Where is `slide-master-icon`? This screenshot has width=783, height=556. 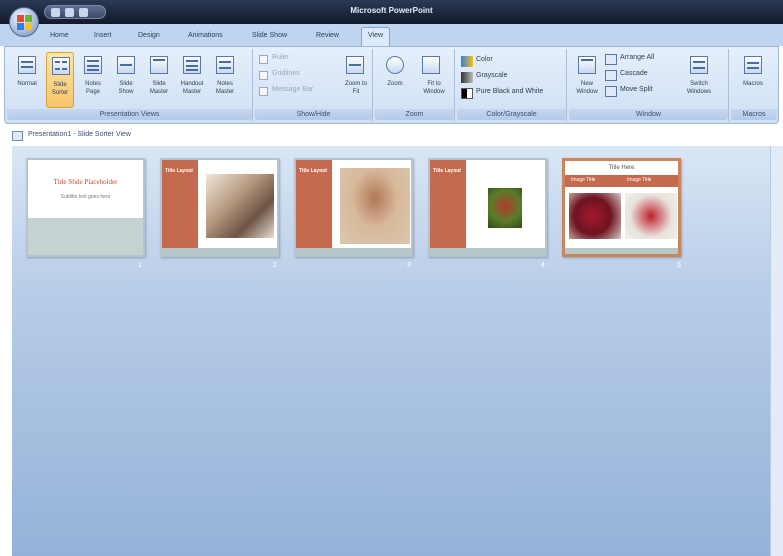 slide-master-icon is located at coordinates (159, 65).